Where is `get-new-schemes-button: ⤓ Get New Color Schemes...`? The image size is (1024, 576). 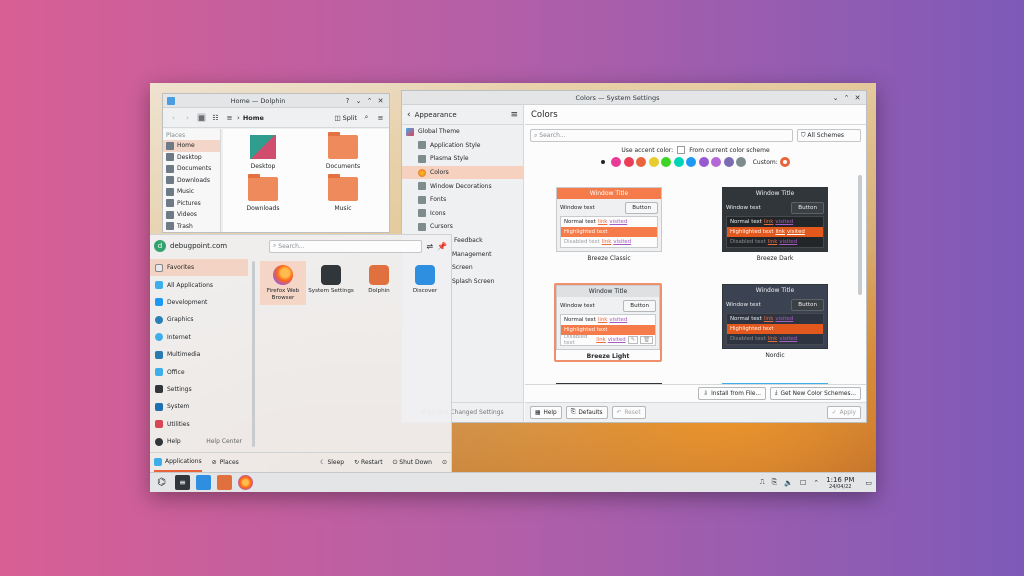 get-new-schemes-button: ⤓ Get New Color Schemes... is located at coordinates (815, 393).